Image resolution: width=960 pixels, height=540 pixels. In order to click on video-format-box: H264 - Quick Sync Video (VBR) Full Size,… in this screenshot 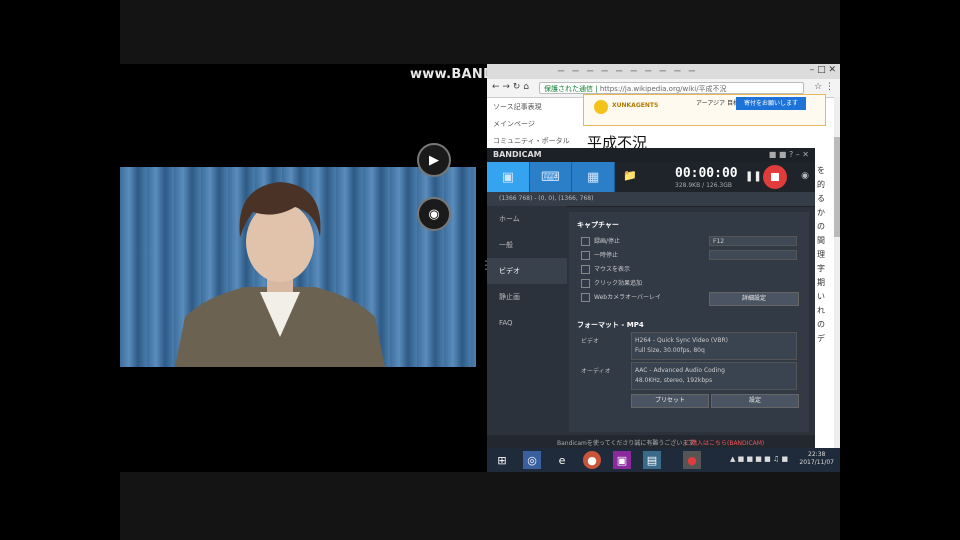, I will do `click(714, 346)`.